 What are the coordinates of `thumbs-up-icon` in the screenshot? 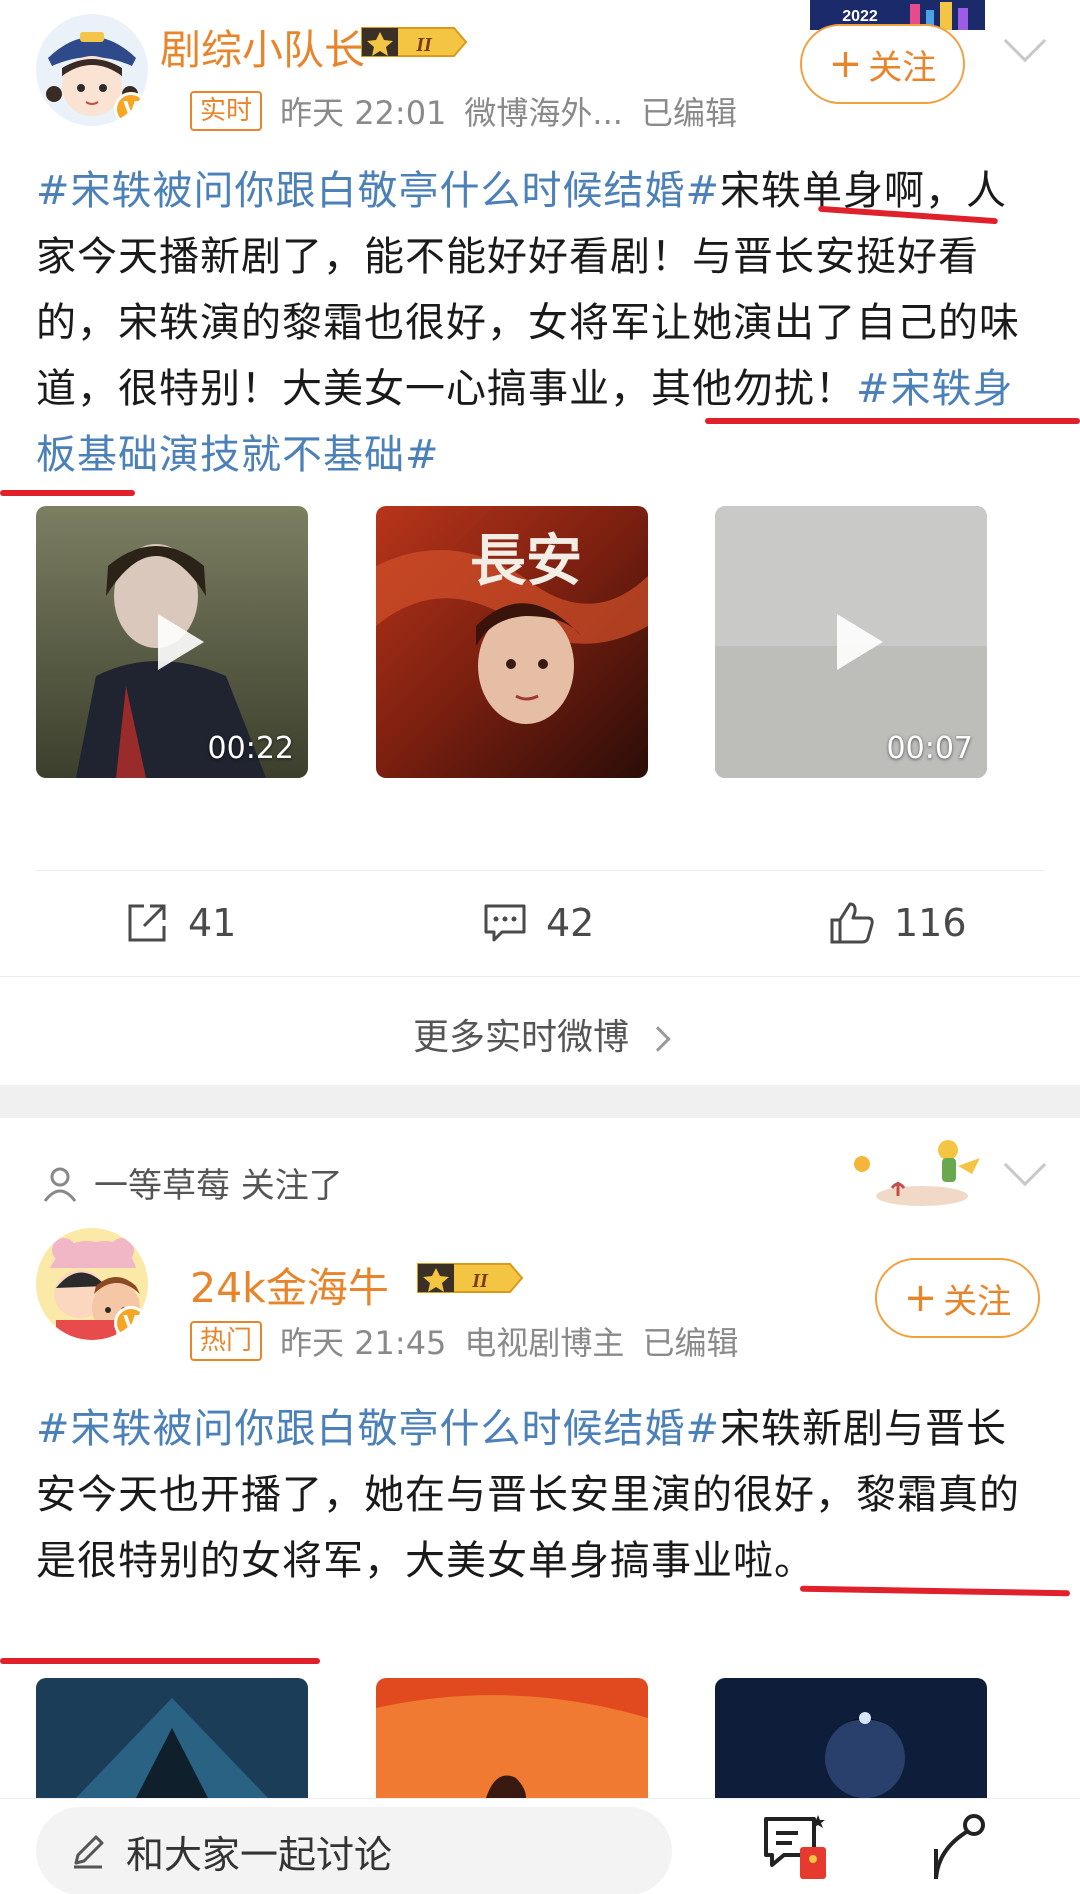 It's located at (852, 923).